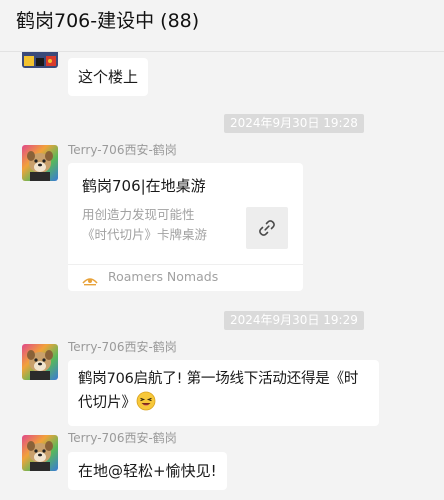 This screenshot has width=444, height=500. What do you see at coordinates (185, 264) in the screenshot?
I see `card-divider` at bounding box center [185, 264].